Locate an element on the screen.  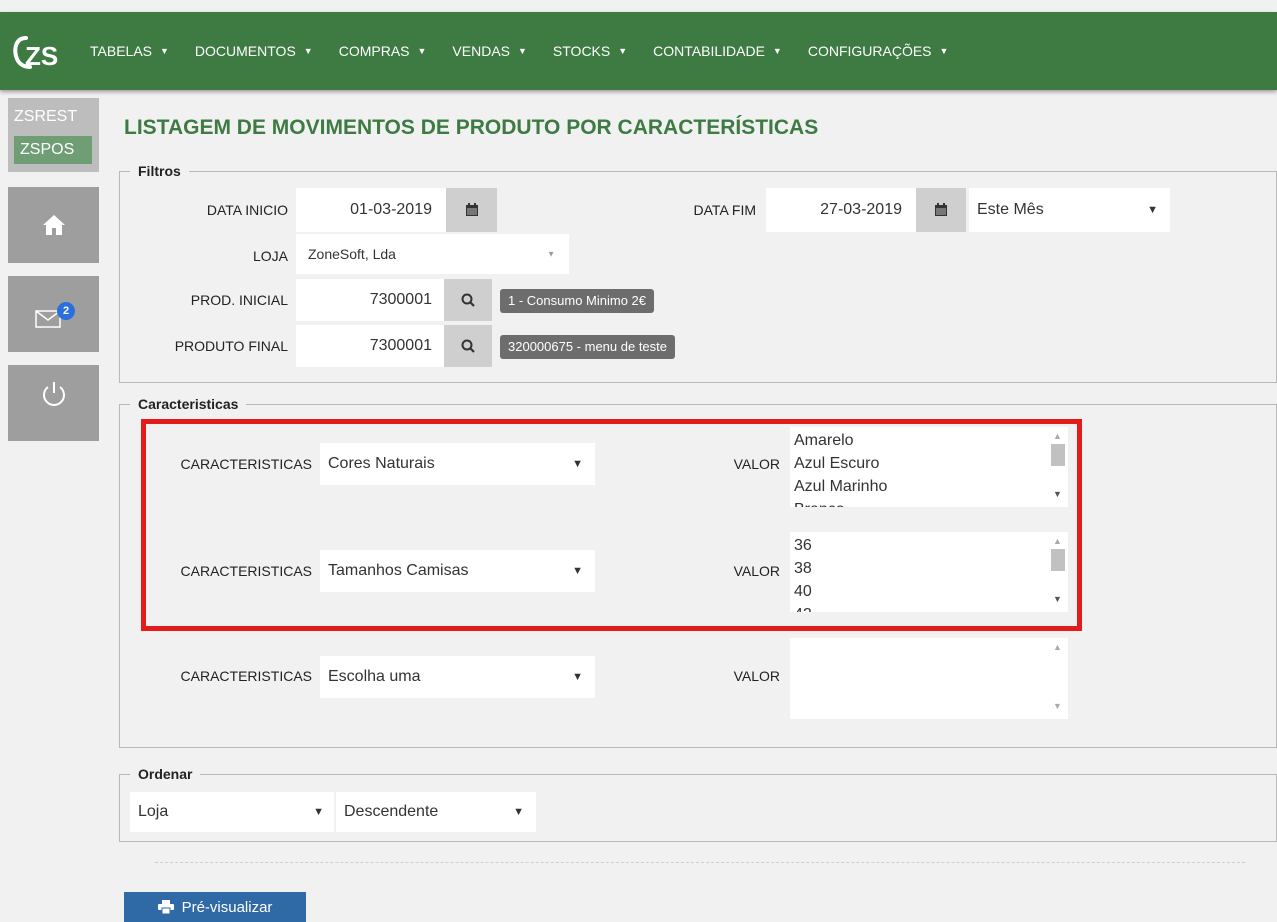
home-icon is located at coordinates (53, 225).